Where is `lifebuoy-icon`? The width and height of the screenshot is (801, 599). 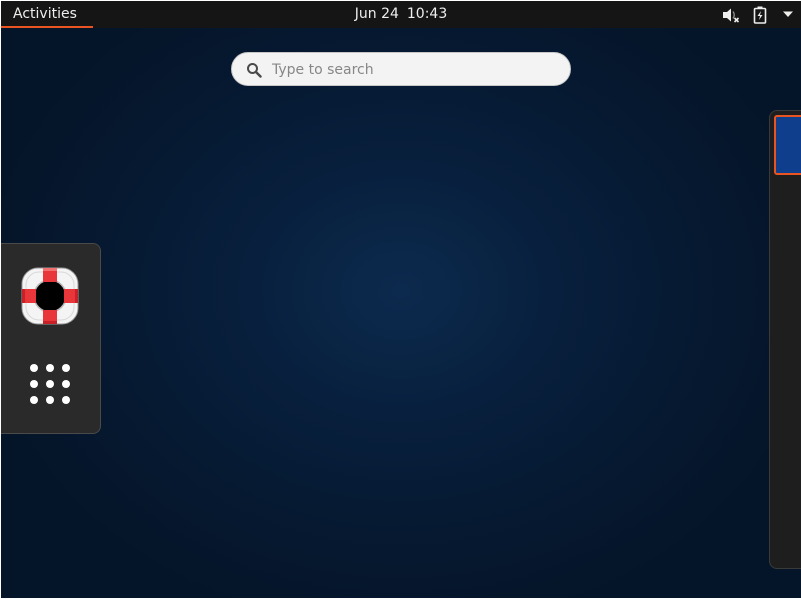
lifebuoy-icon is located at coordinates (50, 296).